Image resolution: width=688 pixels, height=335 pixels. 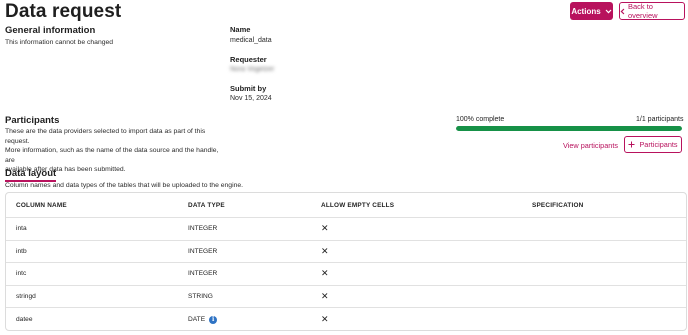 I want to click on add-participants-button: Participants, so click(x=653, y=144).